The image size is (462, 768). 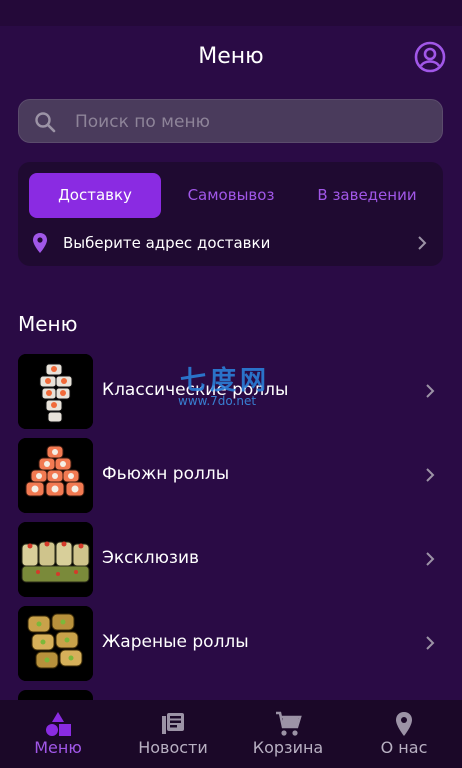 What do you see at coordinates (45, 122) in the screenshot?
I see `search-icon` at bounding box center [45, 122].